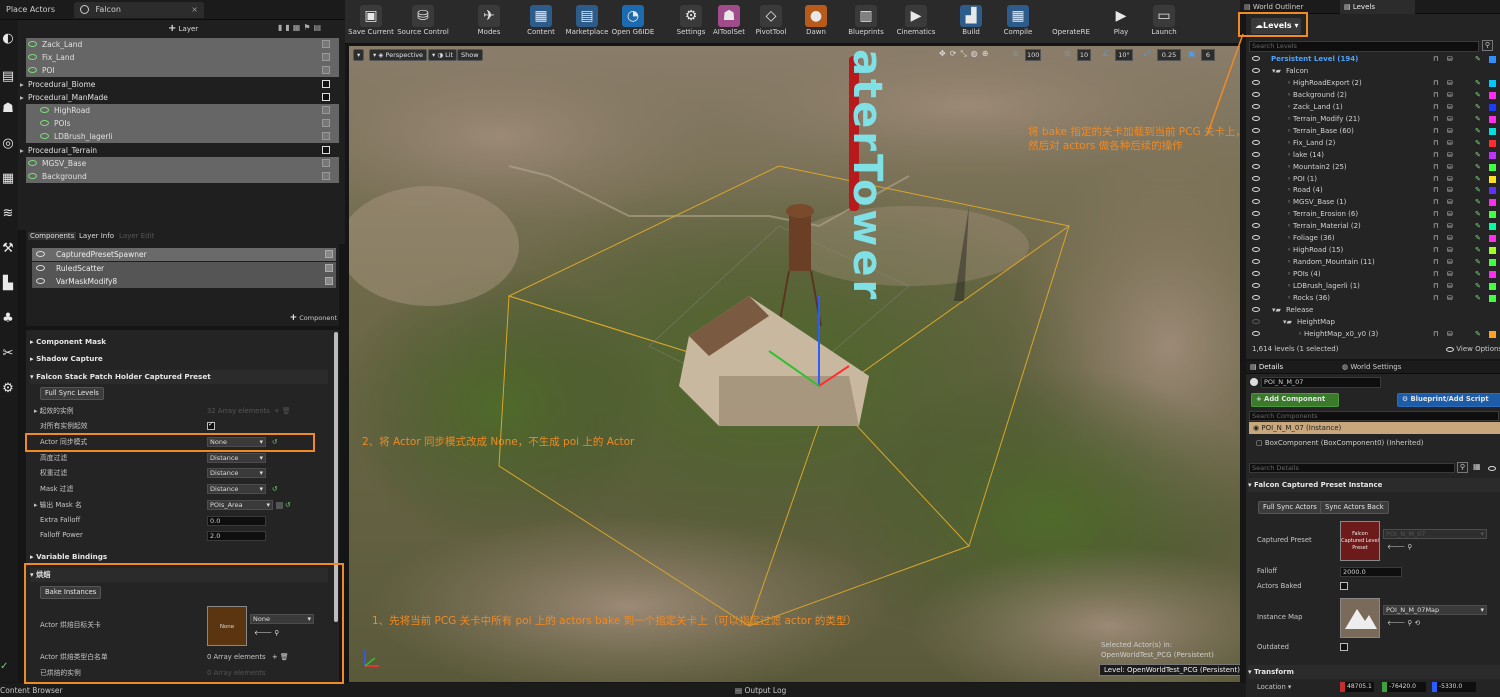 This screenshot has width=1500, height=697. What do you see at coordinates (359, 55) in the screenshot?
I see `viewport-menu-button: ▾` at bounding box center [359, 55].